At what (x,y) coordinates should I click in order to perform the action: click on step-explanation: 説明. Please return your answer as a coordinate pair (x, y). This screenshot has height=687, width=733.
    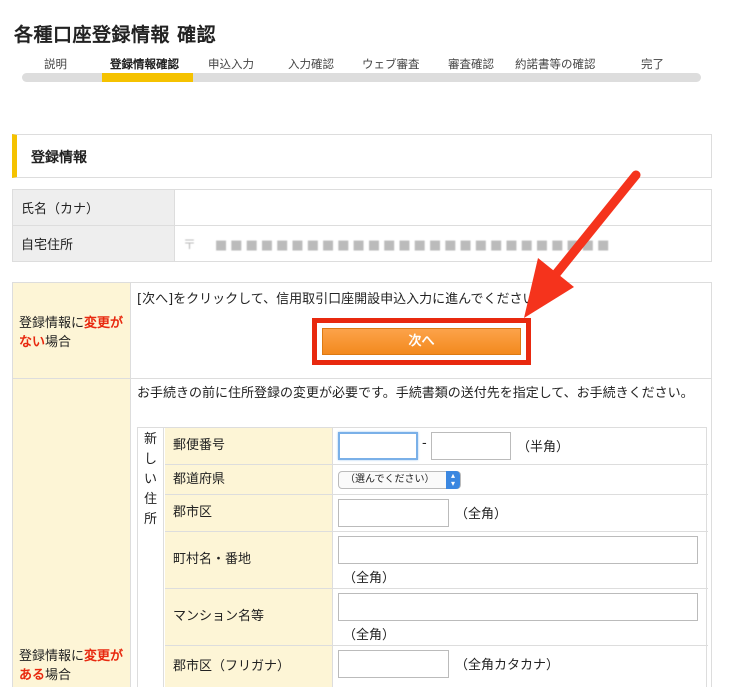
    Looking at the image, I should click on (55, 64).